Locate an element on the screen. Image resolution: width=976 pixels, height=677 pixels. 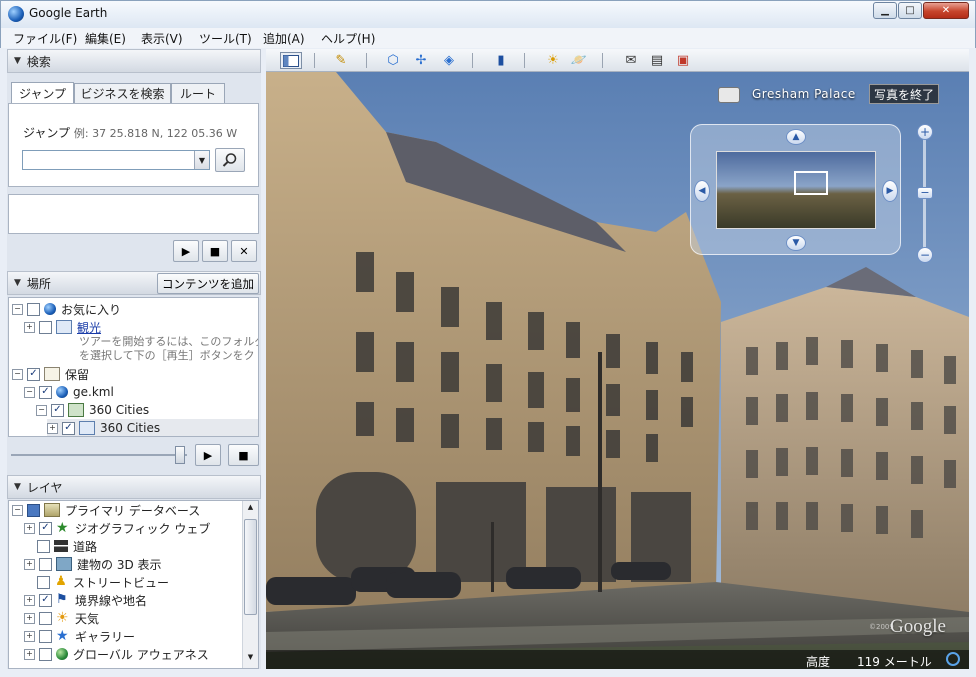
tree-row-360-cities-sub: + ✓ 360 Cities is located at coordinates (152, 427).